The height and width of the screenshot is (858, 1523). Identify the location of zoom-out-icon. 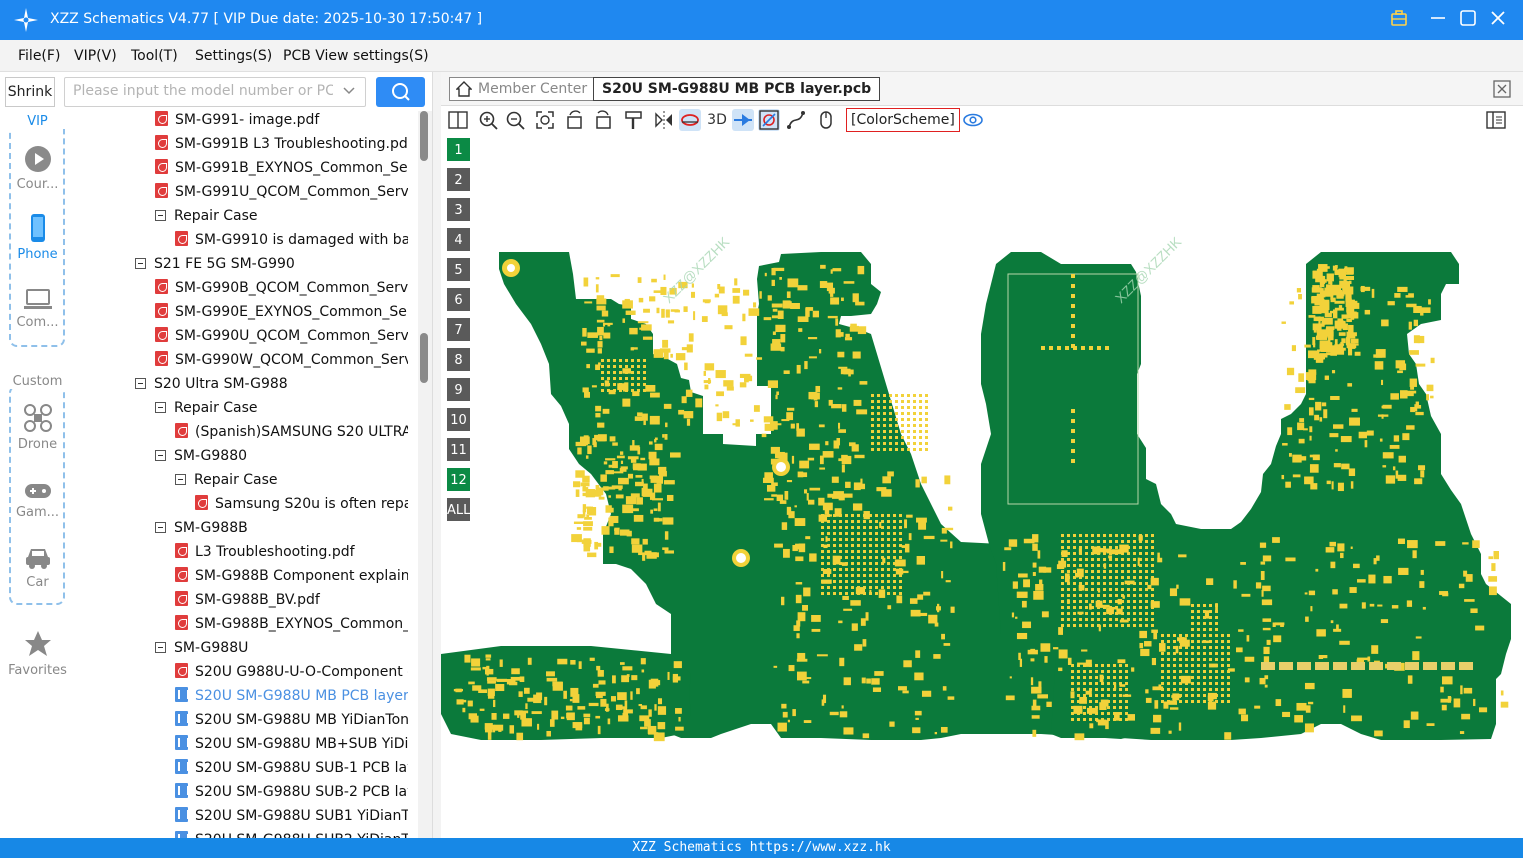
(515, 120).